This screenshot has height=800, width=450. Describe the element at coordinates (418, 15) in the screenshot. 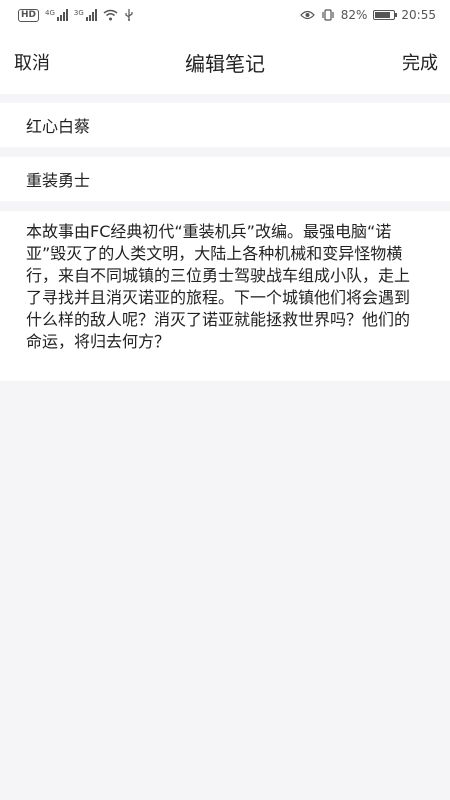

I see `status-time: 20:55` at that location.